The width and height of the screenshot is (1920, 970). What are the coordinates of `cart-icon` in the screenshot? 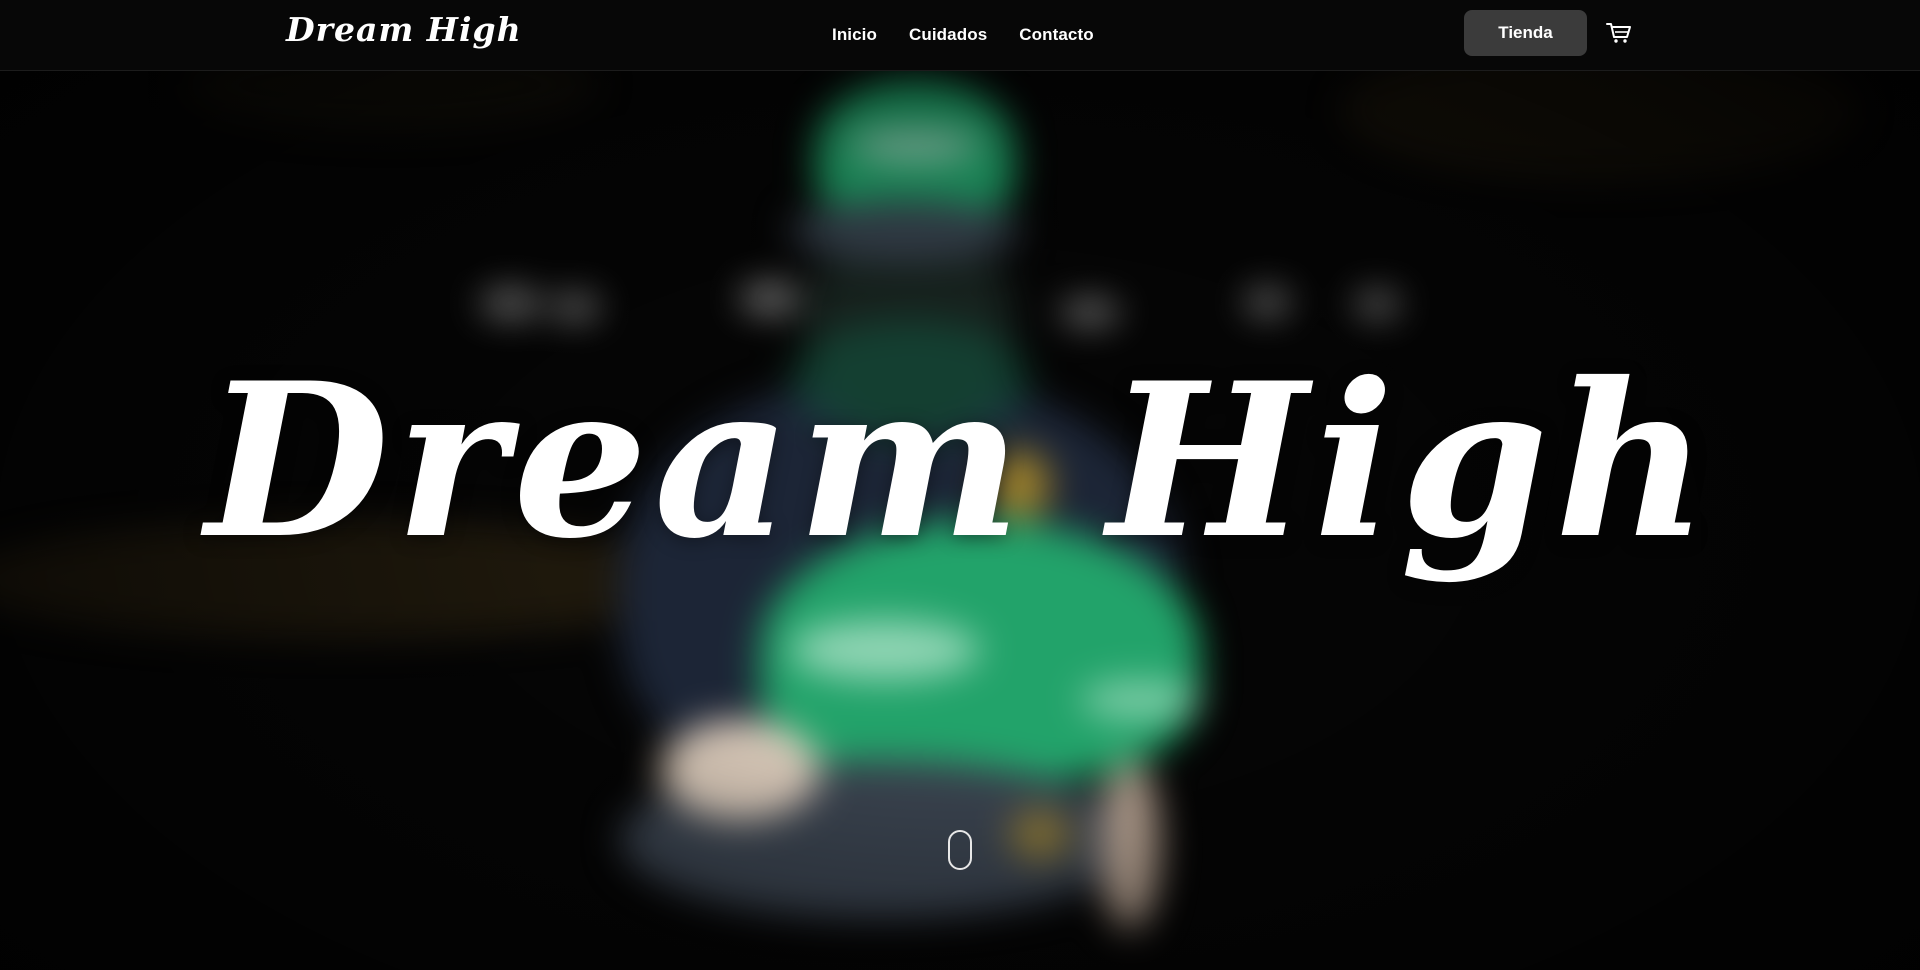 It's located at (1619, 33).